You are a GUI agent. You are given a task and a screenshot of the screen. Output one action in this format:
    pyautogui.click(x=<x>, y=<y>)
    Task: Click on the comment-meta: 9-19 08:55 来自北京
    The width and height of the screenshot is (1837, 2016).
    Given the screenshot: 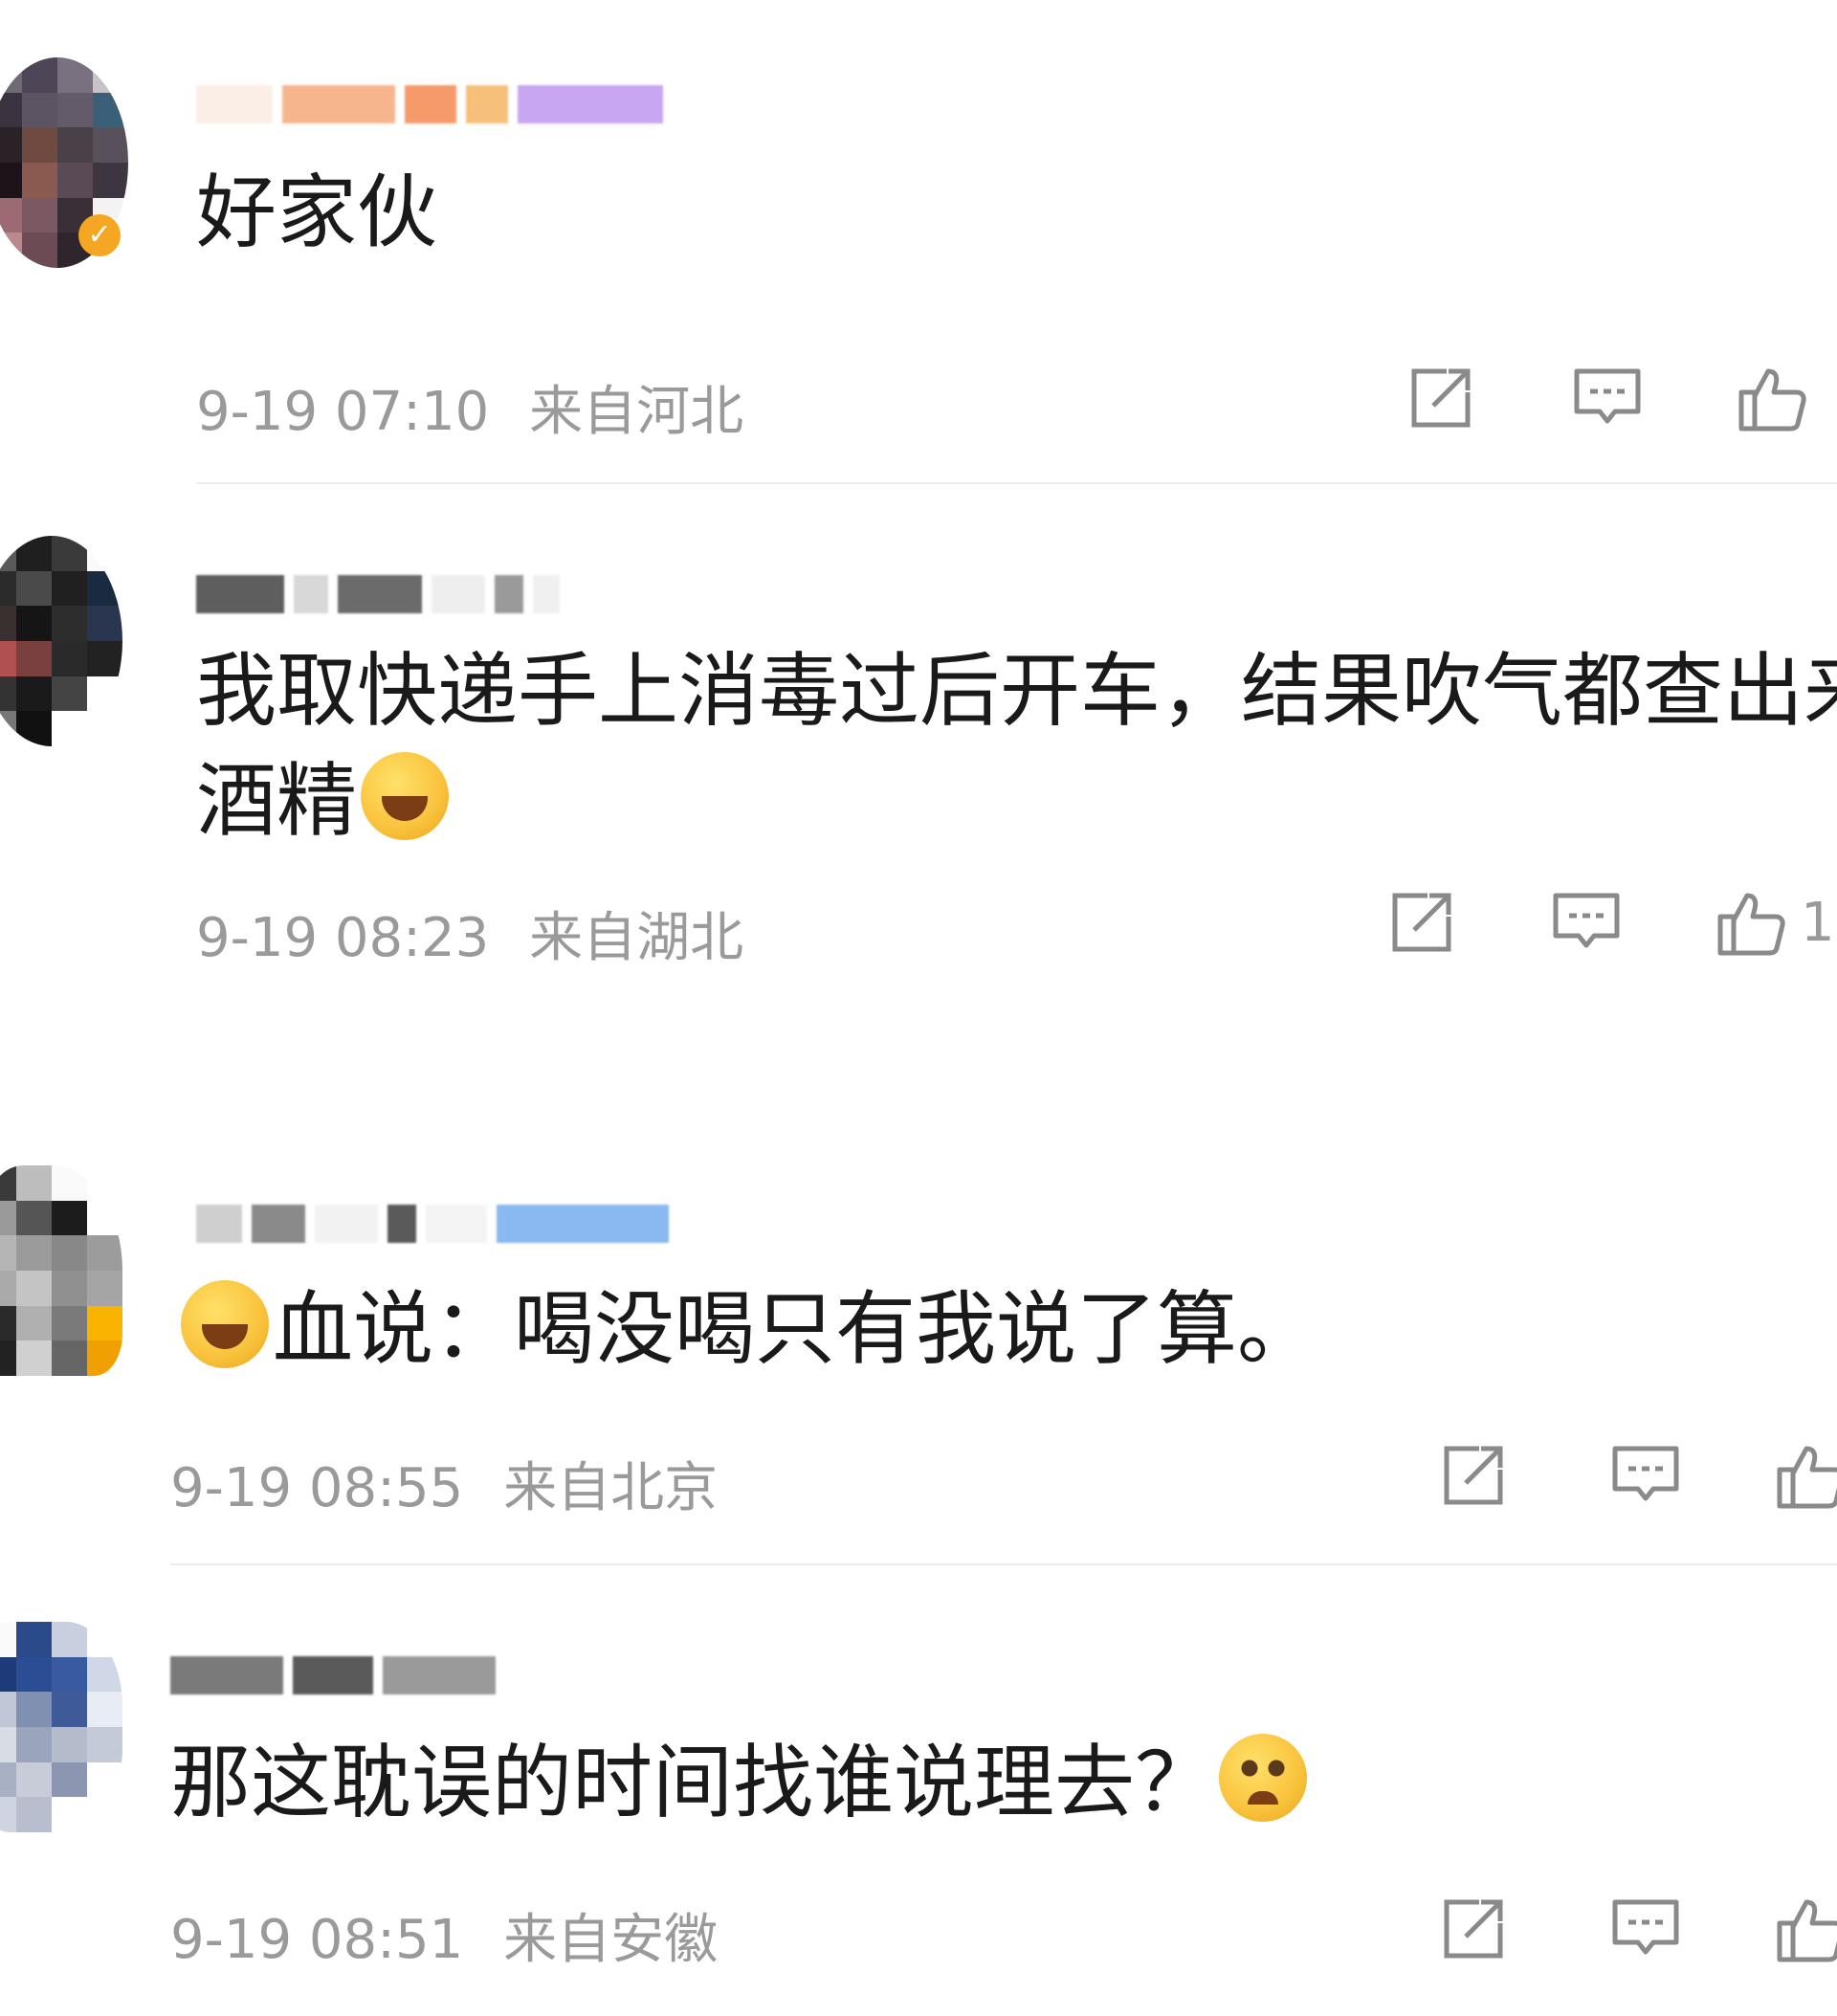 What is the action you would take?
    pyautogui.click(x=444, y=1483)
    